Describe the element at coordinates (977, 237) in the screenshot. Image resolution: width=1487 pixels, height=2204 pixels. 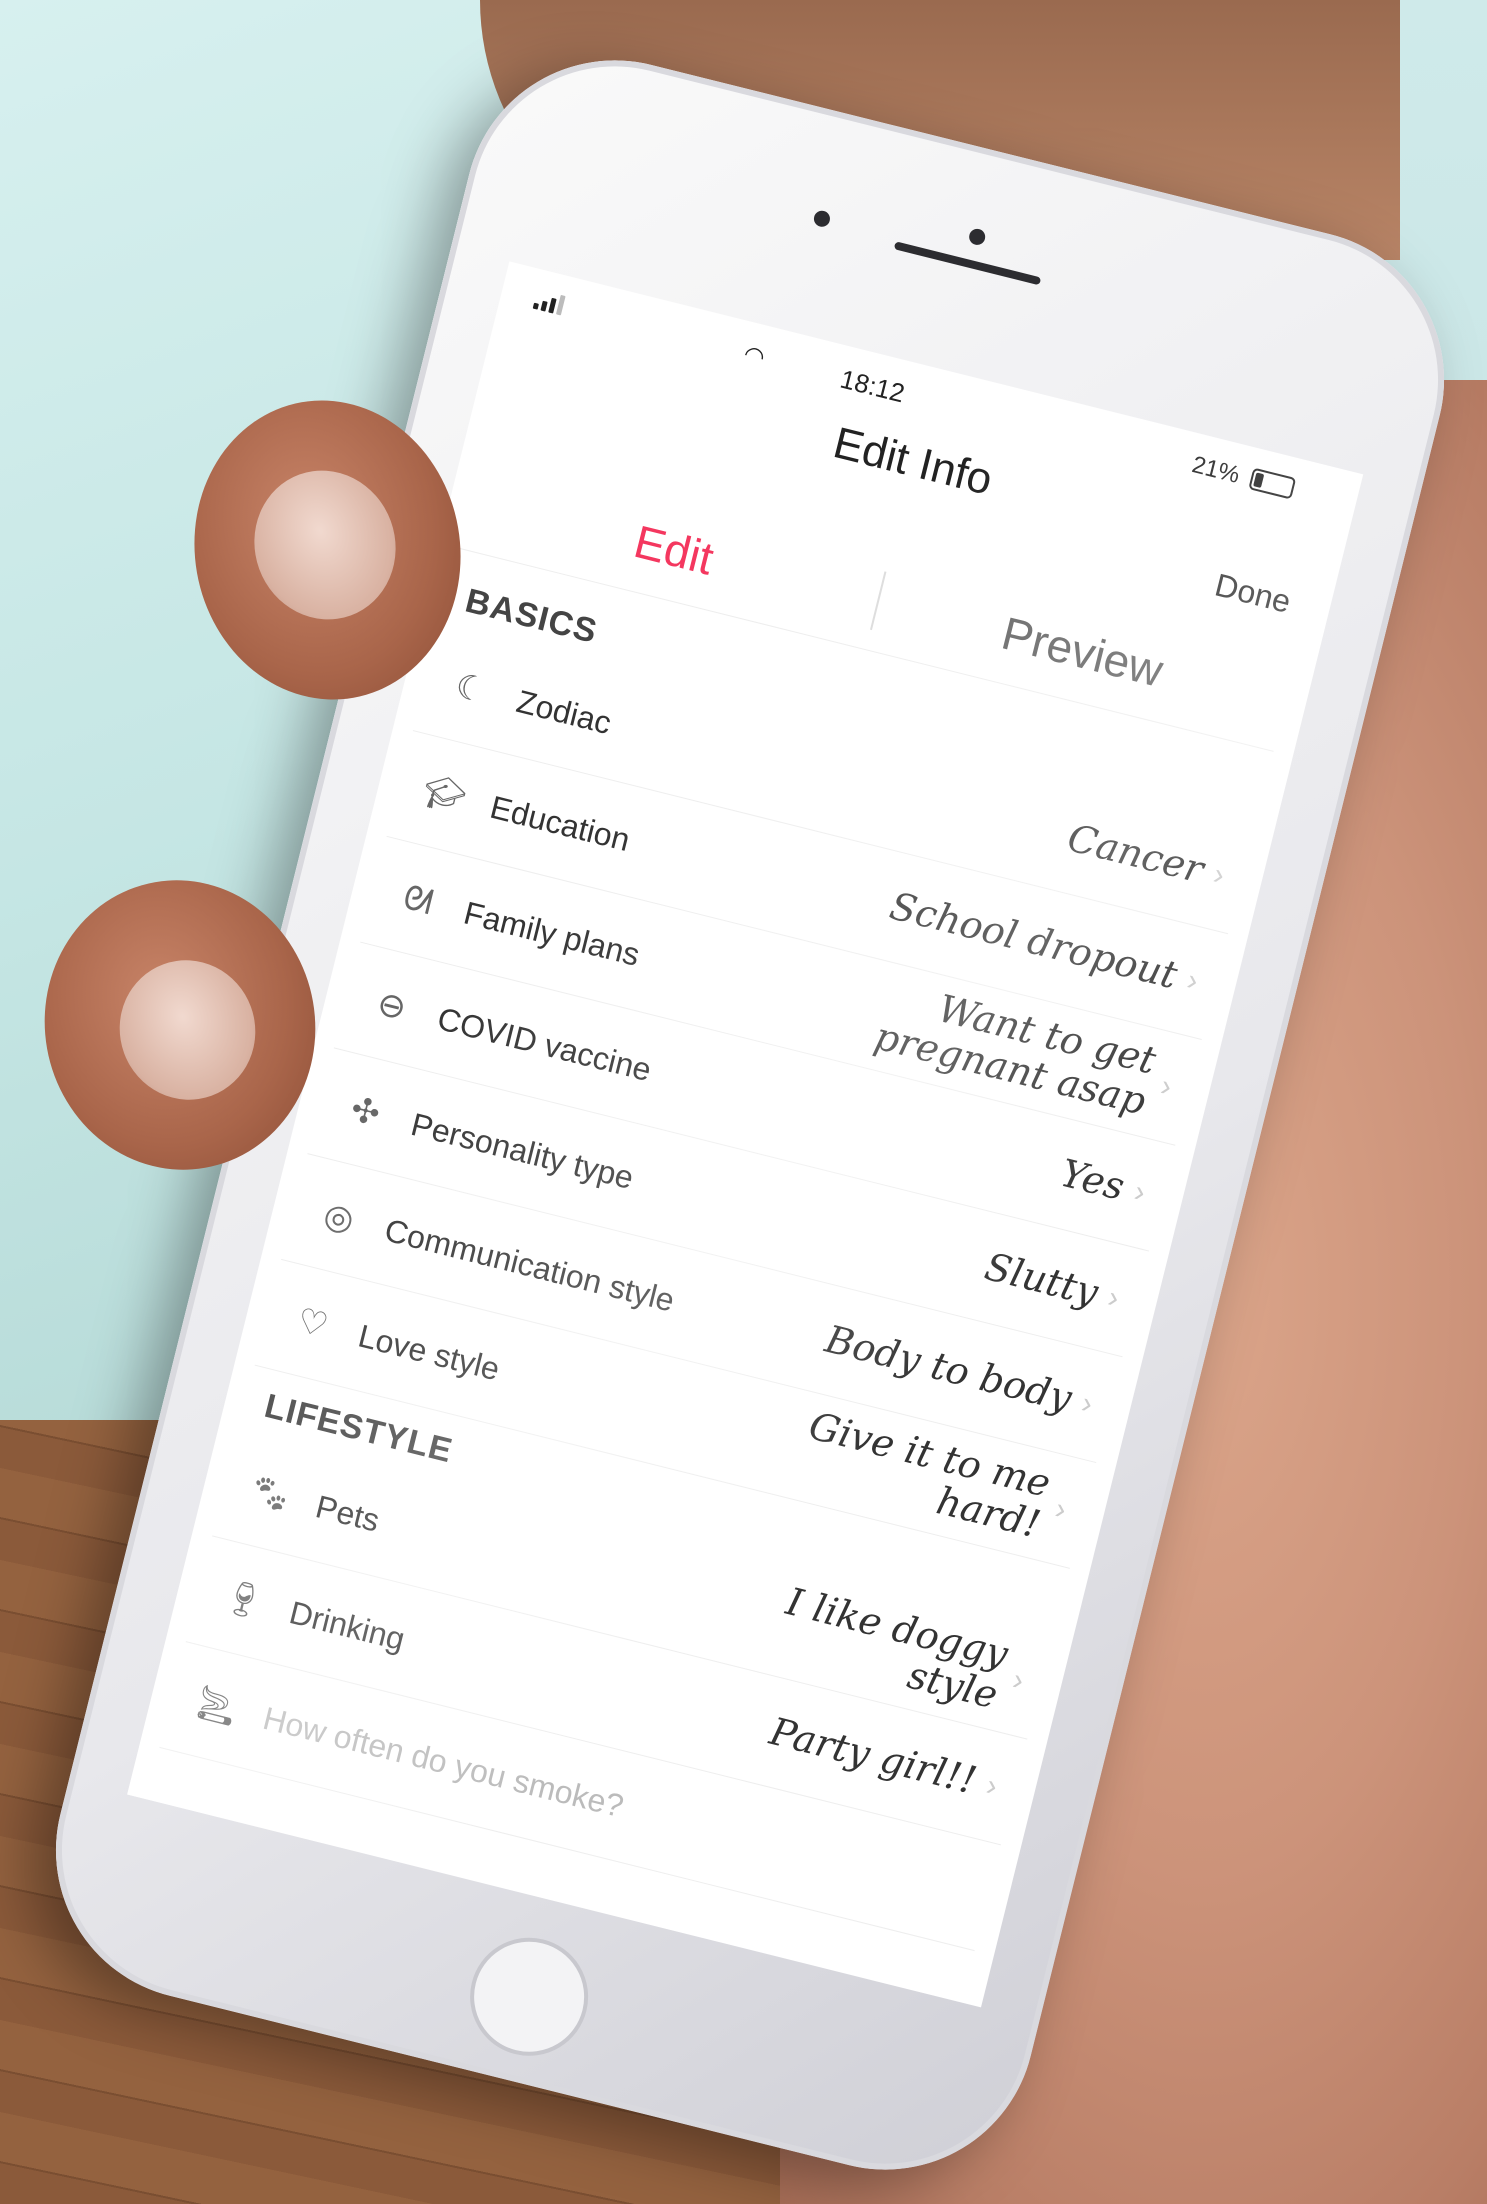
I see `proximity-sensor` at that location.